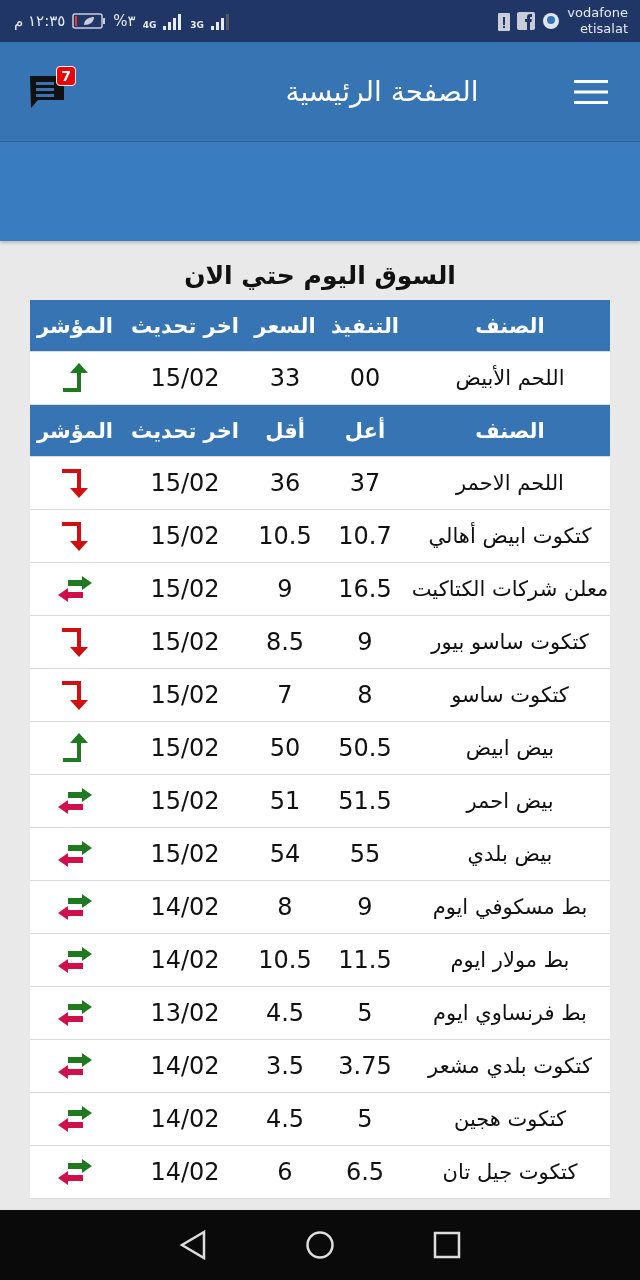 The width and height of the screenshot is (640, 1280). Describe the element at coordinates (365, 854) in the screenshot. I see `table-cell-text: 55` at that location.